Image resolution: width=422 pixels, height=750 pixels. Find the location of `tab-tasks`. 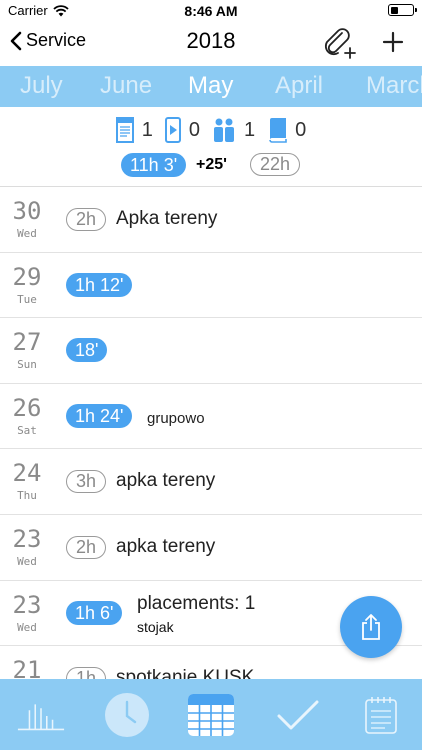

tab-tasks is located at coordinates (297, 715).